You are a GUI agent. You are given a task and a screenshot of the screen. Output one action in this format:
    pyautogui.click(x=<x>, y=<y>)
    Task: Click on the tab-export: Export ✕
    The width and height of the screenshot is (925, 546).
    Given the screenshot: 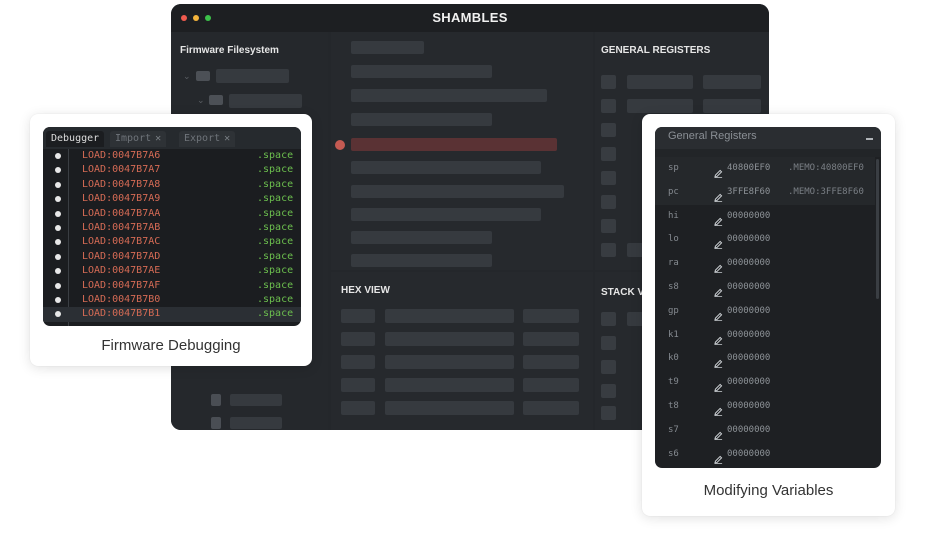 What is the action you would take?
    pyautogui.click(x=207, y=139)
    